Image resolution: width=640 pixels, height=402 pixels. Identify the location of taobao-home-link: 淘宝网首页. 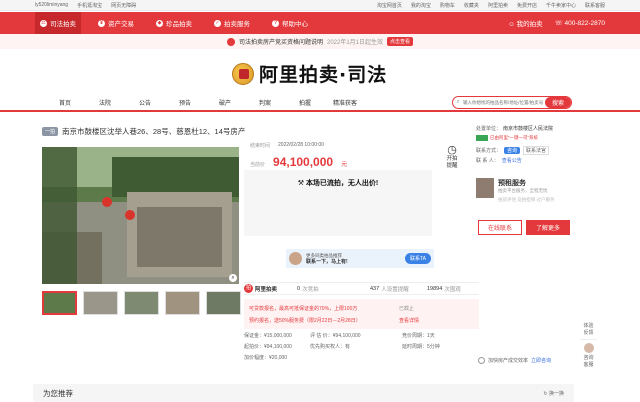
(389, 5).